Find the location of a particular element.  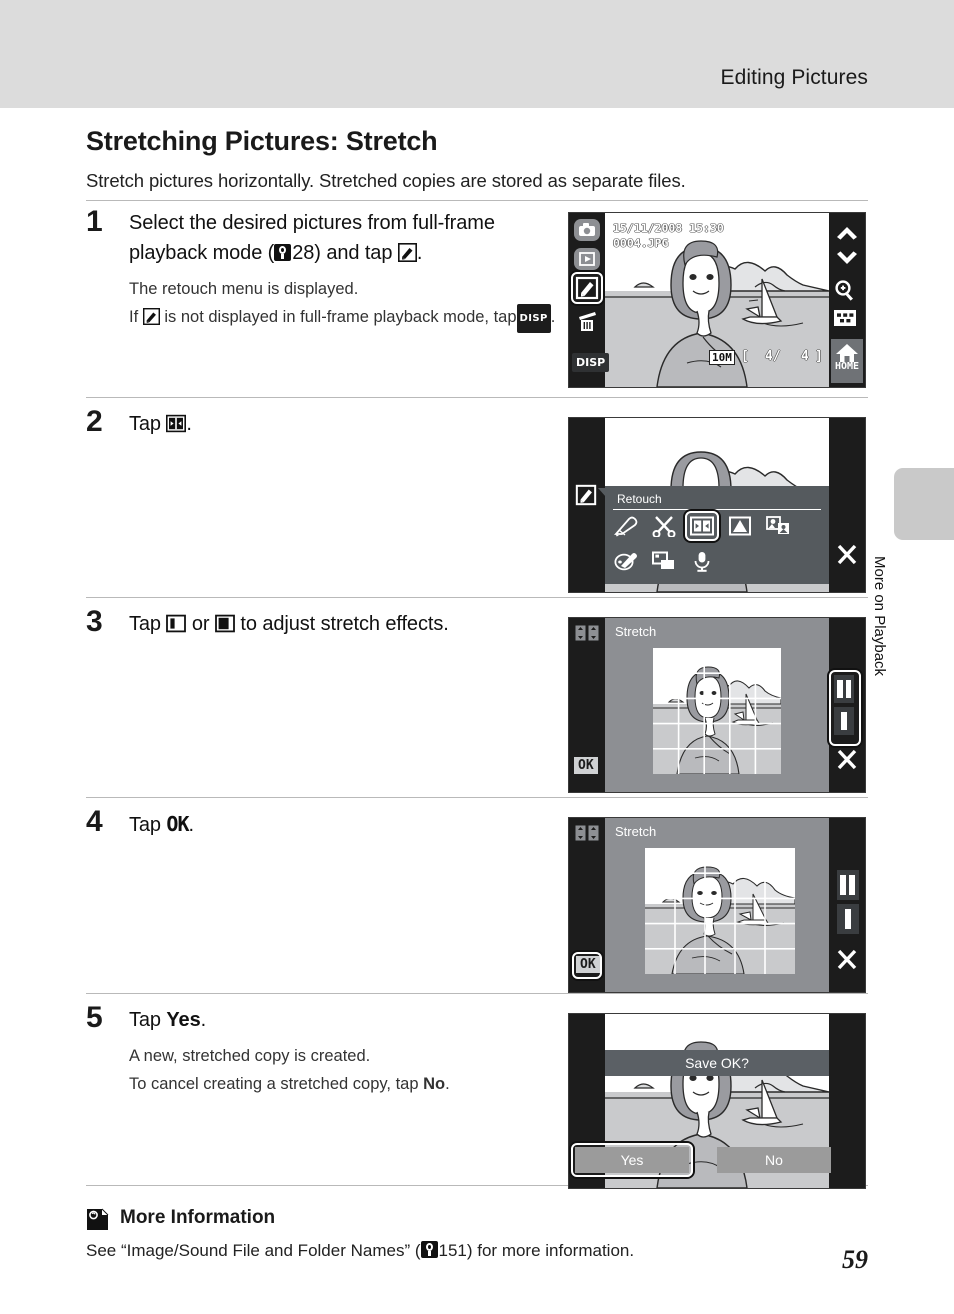

camera-screen-retouch-menu: Retouch is located at coordinates (717, 505).